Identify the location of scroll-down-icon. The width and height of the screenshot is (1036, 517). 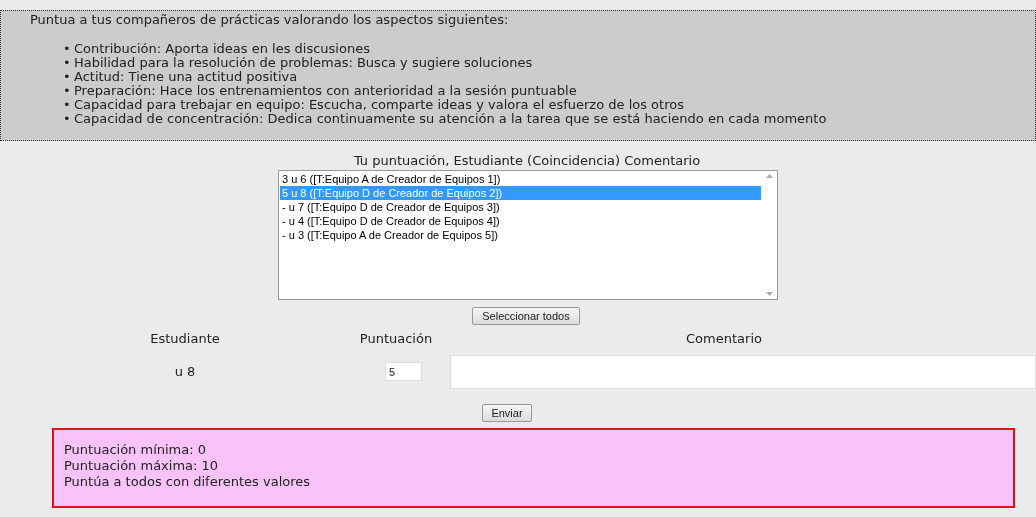
(769, 294).